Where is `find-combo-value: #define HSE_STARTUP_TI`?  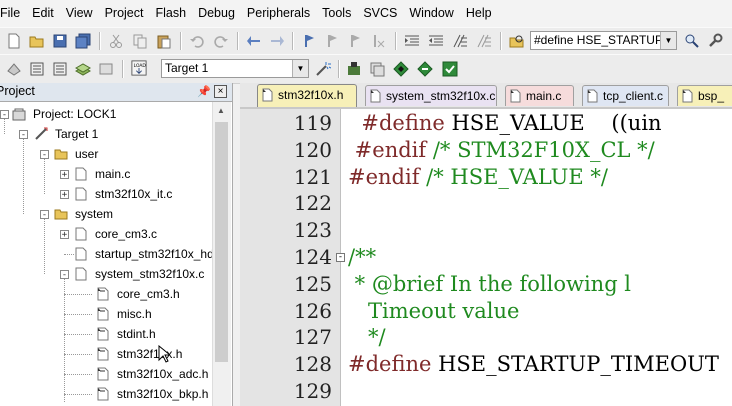
find-combo-value: #define HSE_STARTUP_TI is located at coordinates (605, 40).